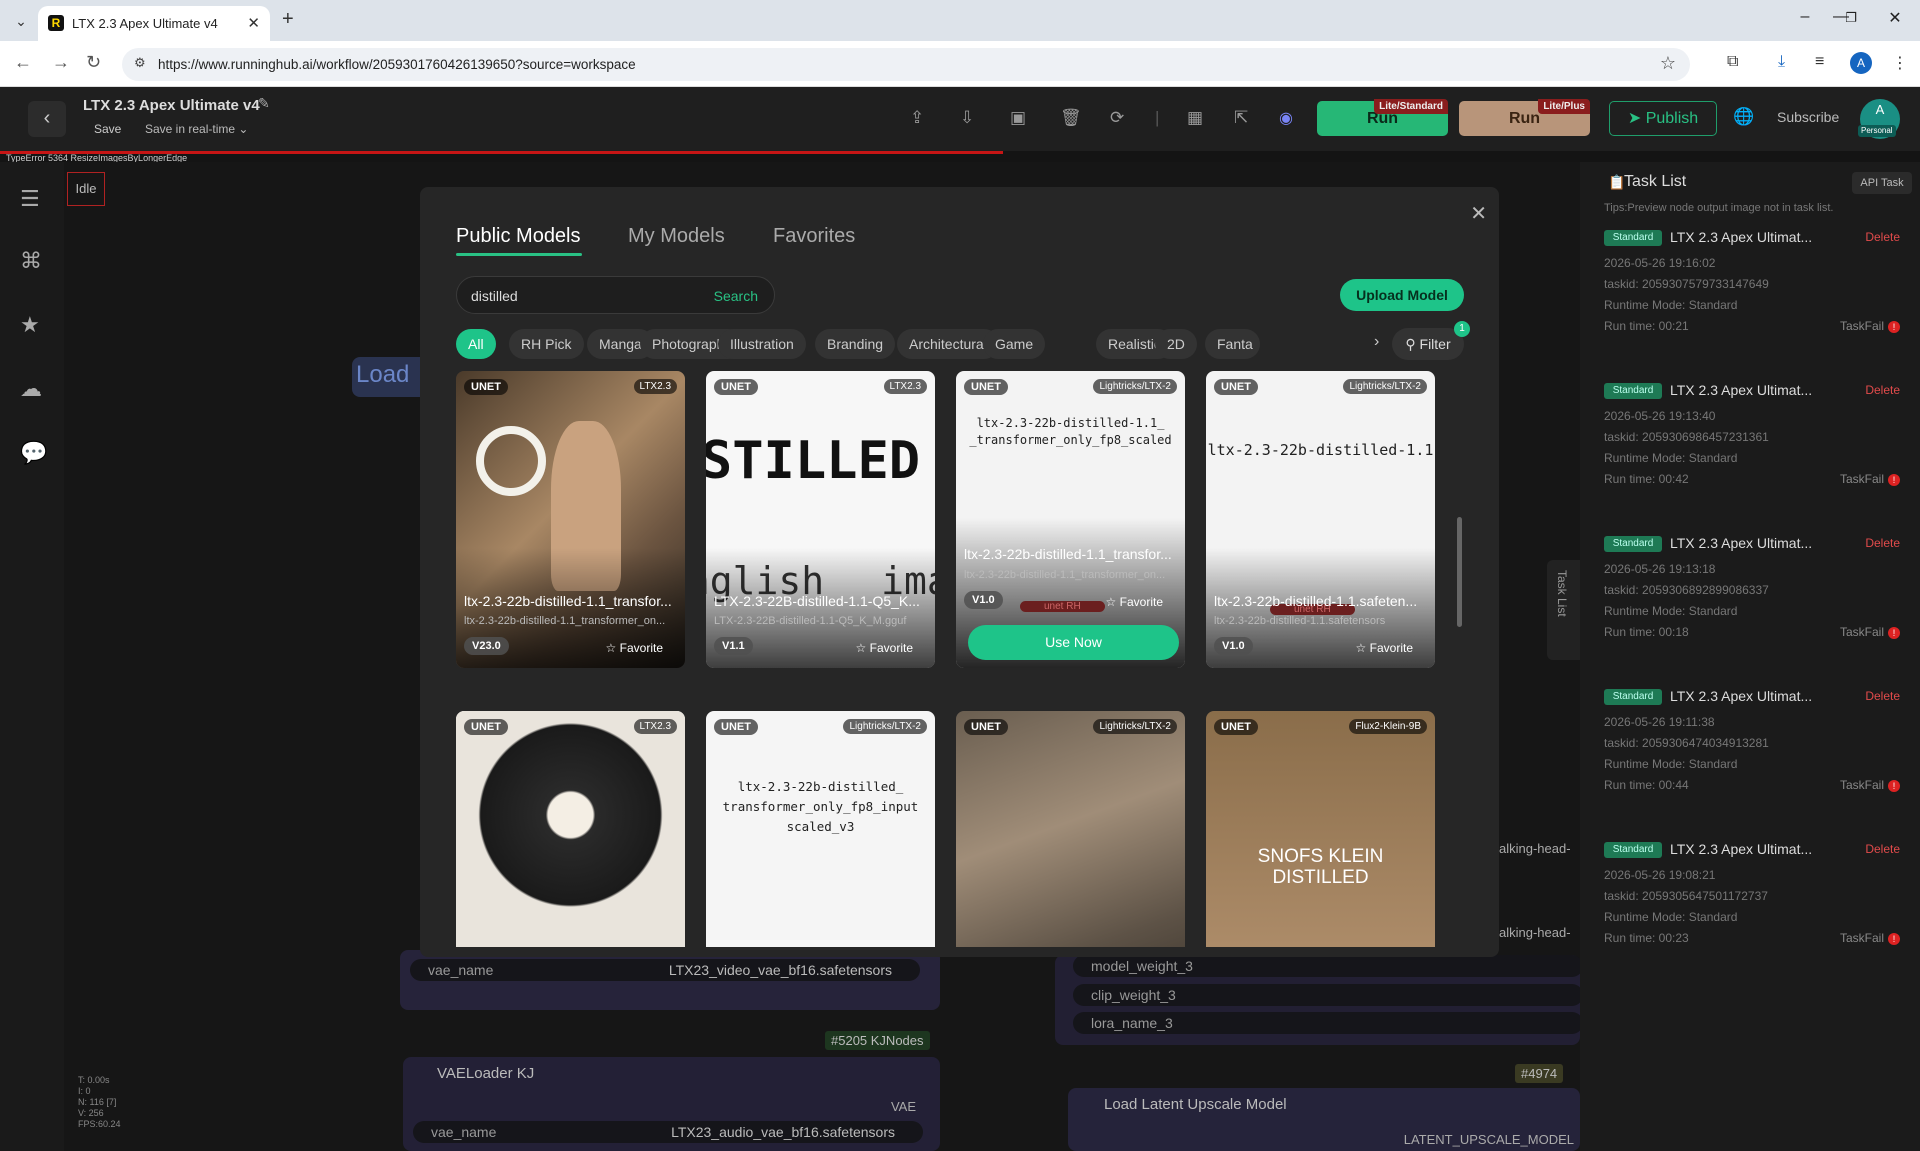  I want to click on lora-name-field: lora_name_3, so click(1328, 1023).